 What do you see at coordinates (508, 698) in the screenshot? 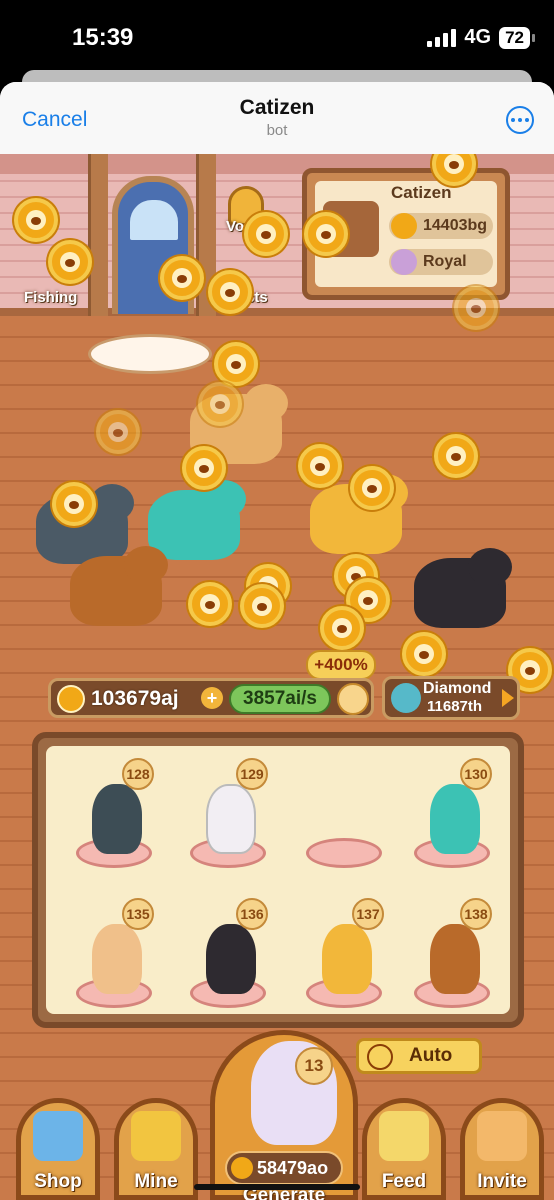
I see `chevron-right-icon` at bounding box center [508, 698].